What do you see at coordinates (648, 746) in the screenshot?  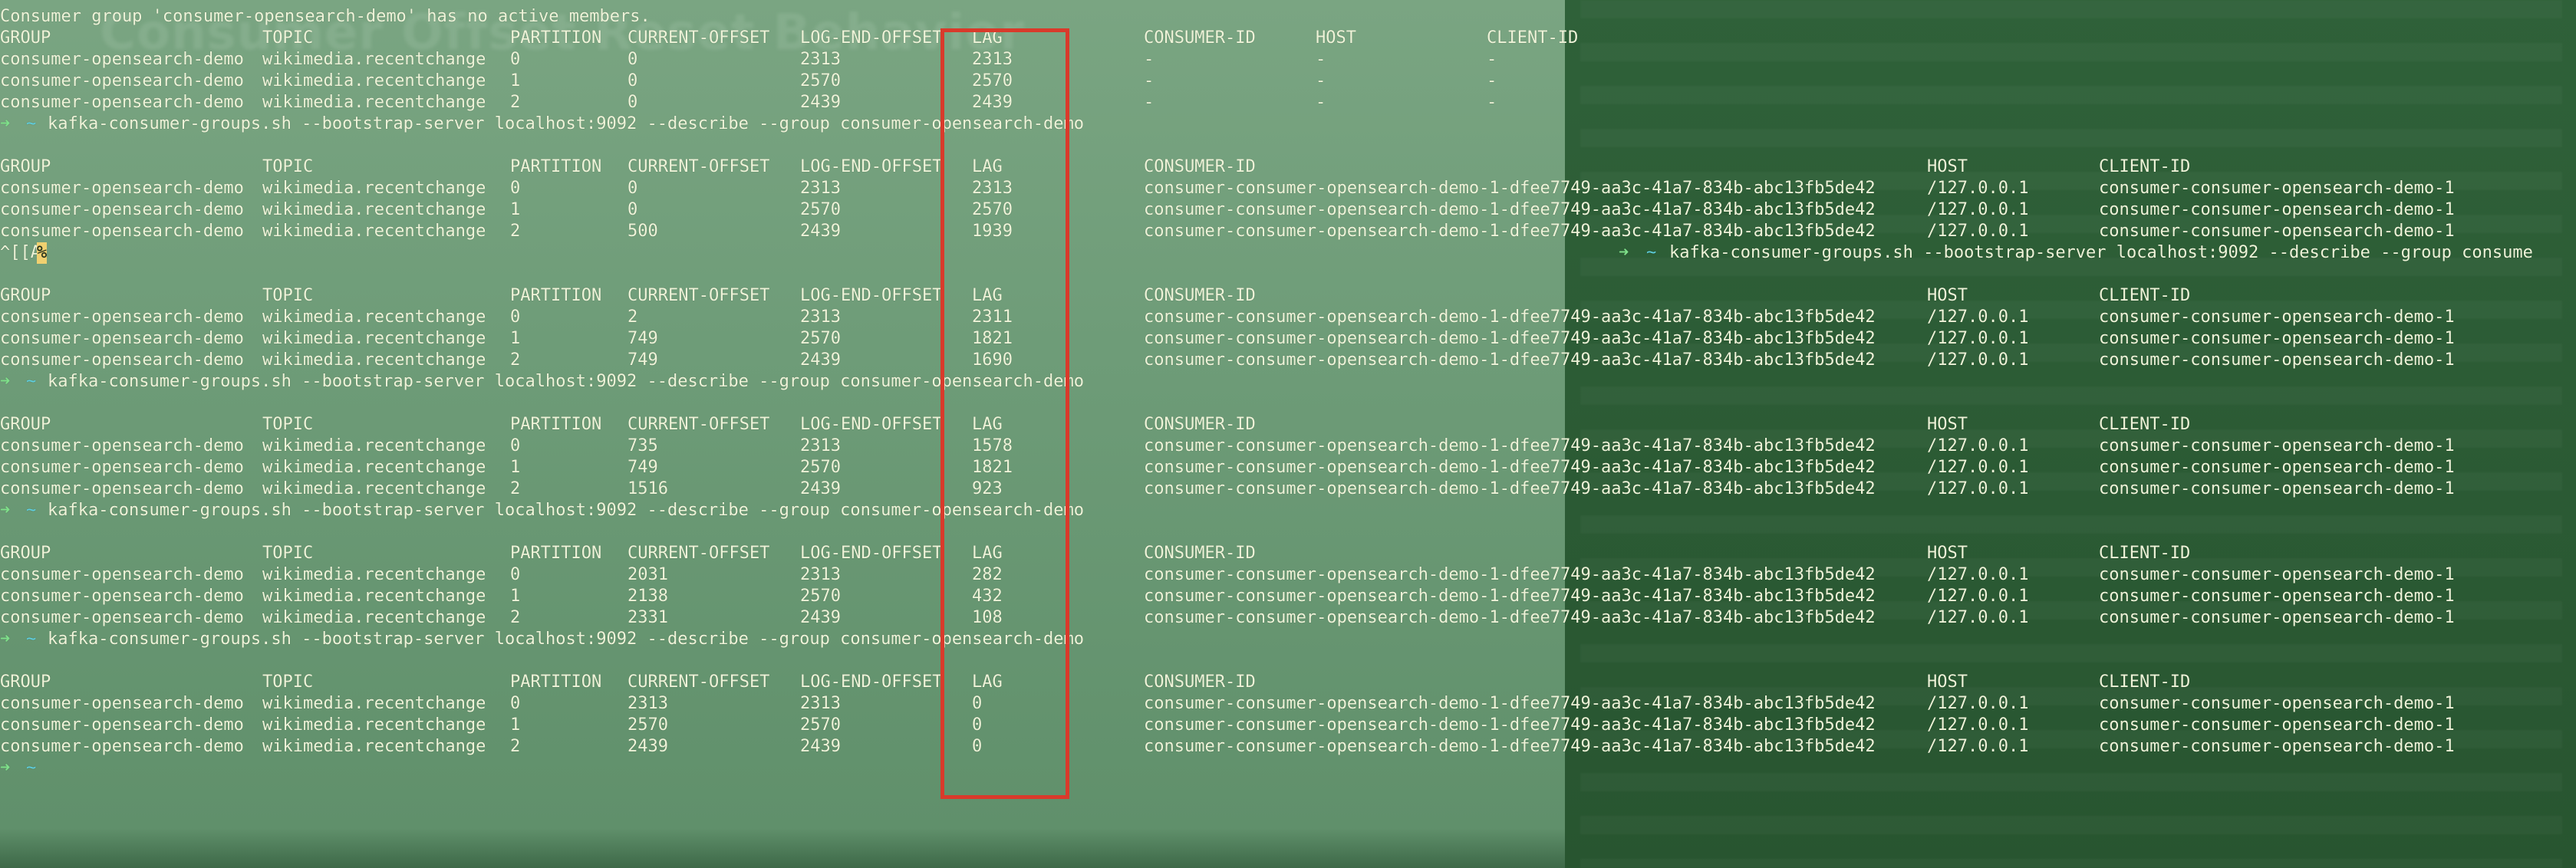 I see `cell-current-offset: 2439` at bounding box center [648, 746].